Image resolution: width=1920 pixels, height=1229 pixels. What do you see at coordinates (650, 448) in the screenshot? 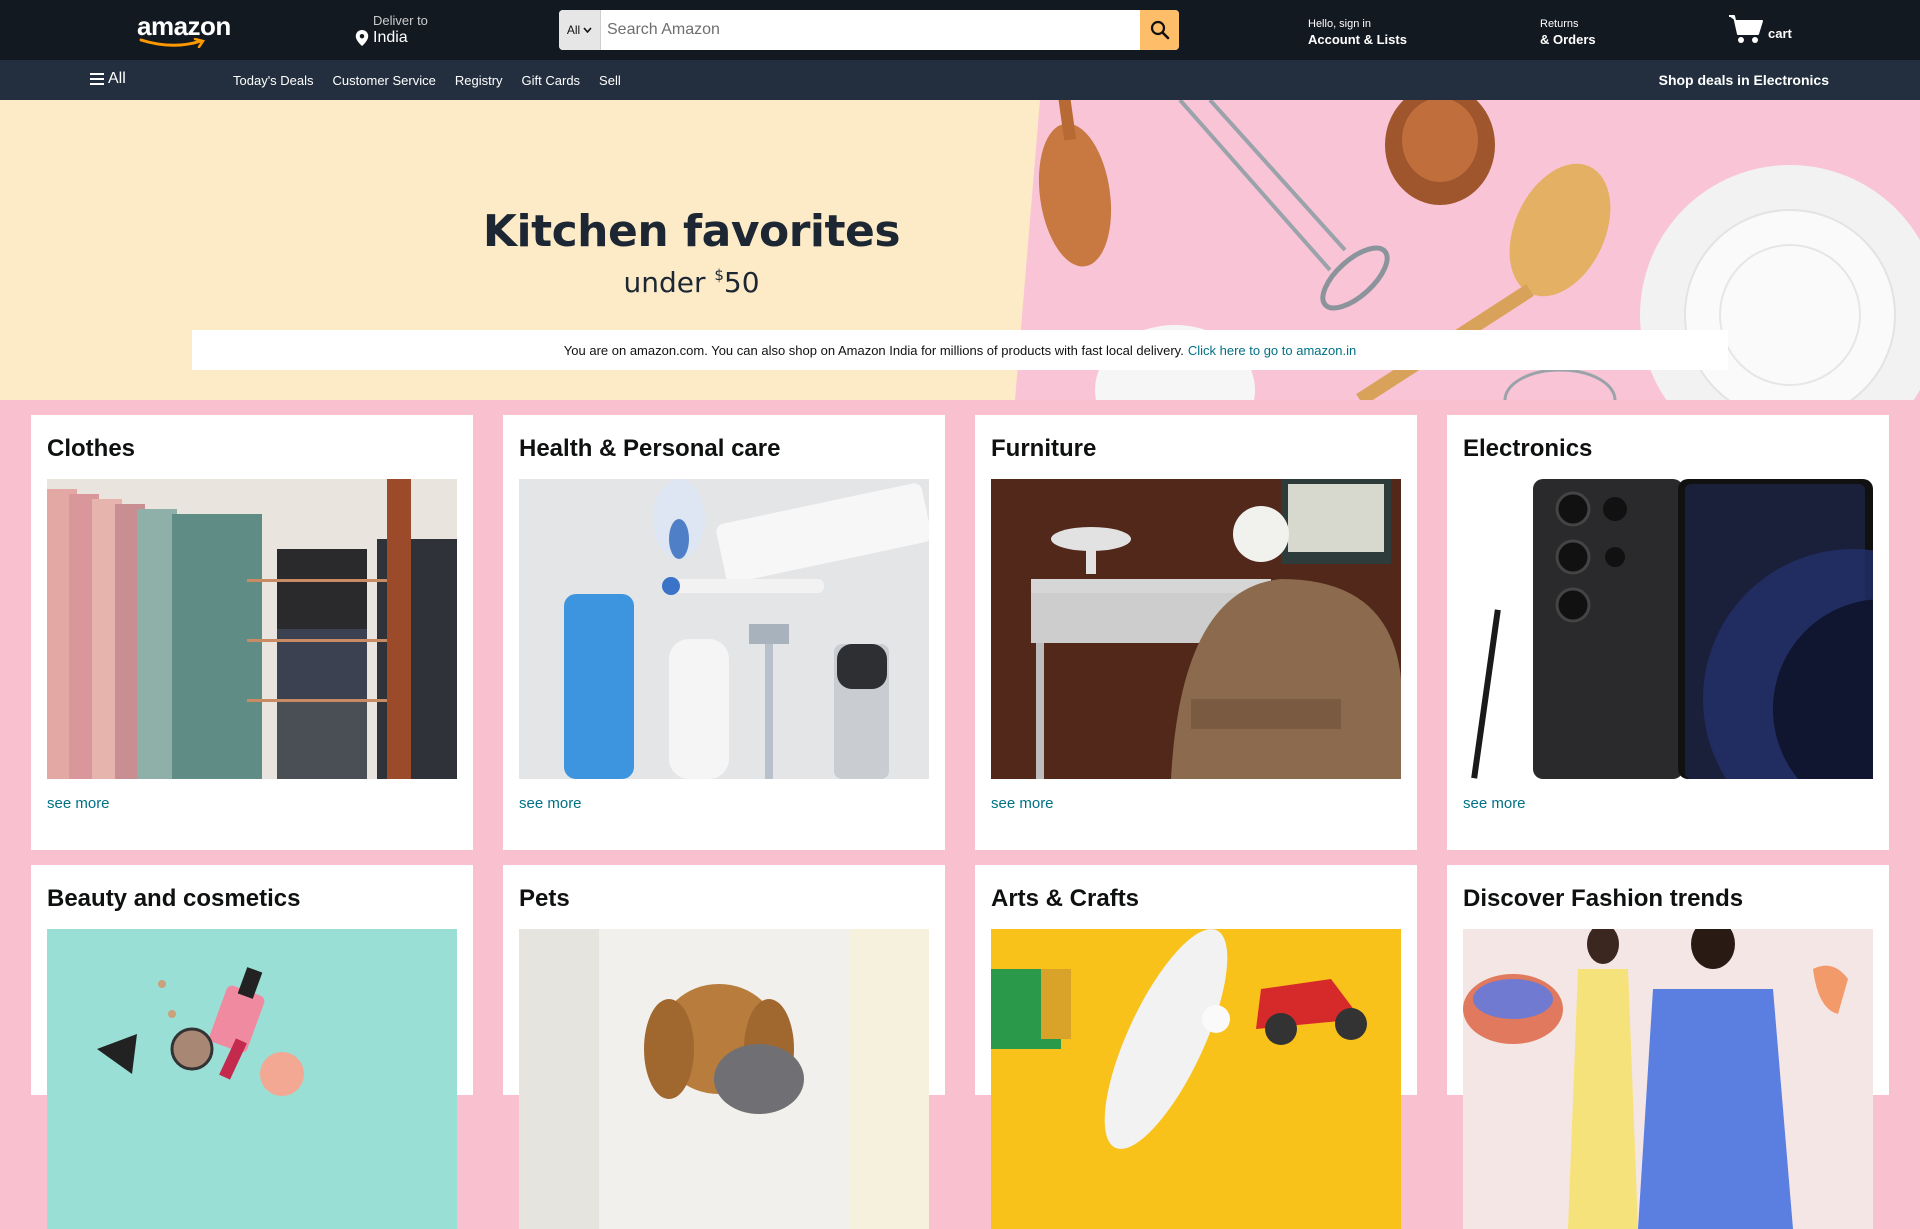
I see `card-title: Health & Personal care` at bounding box center [650, 448].